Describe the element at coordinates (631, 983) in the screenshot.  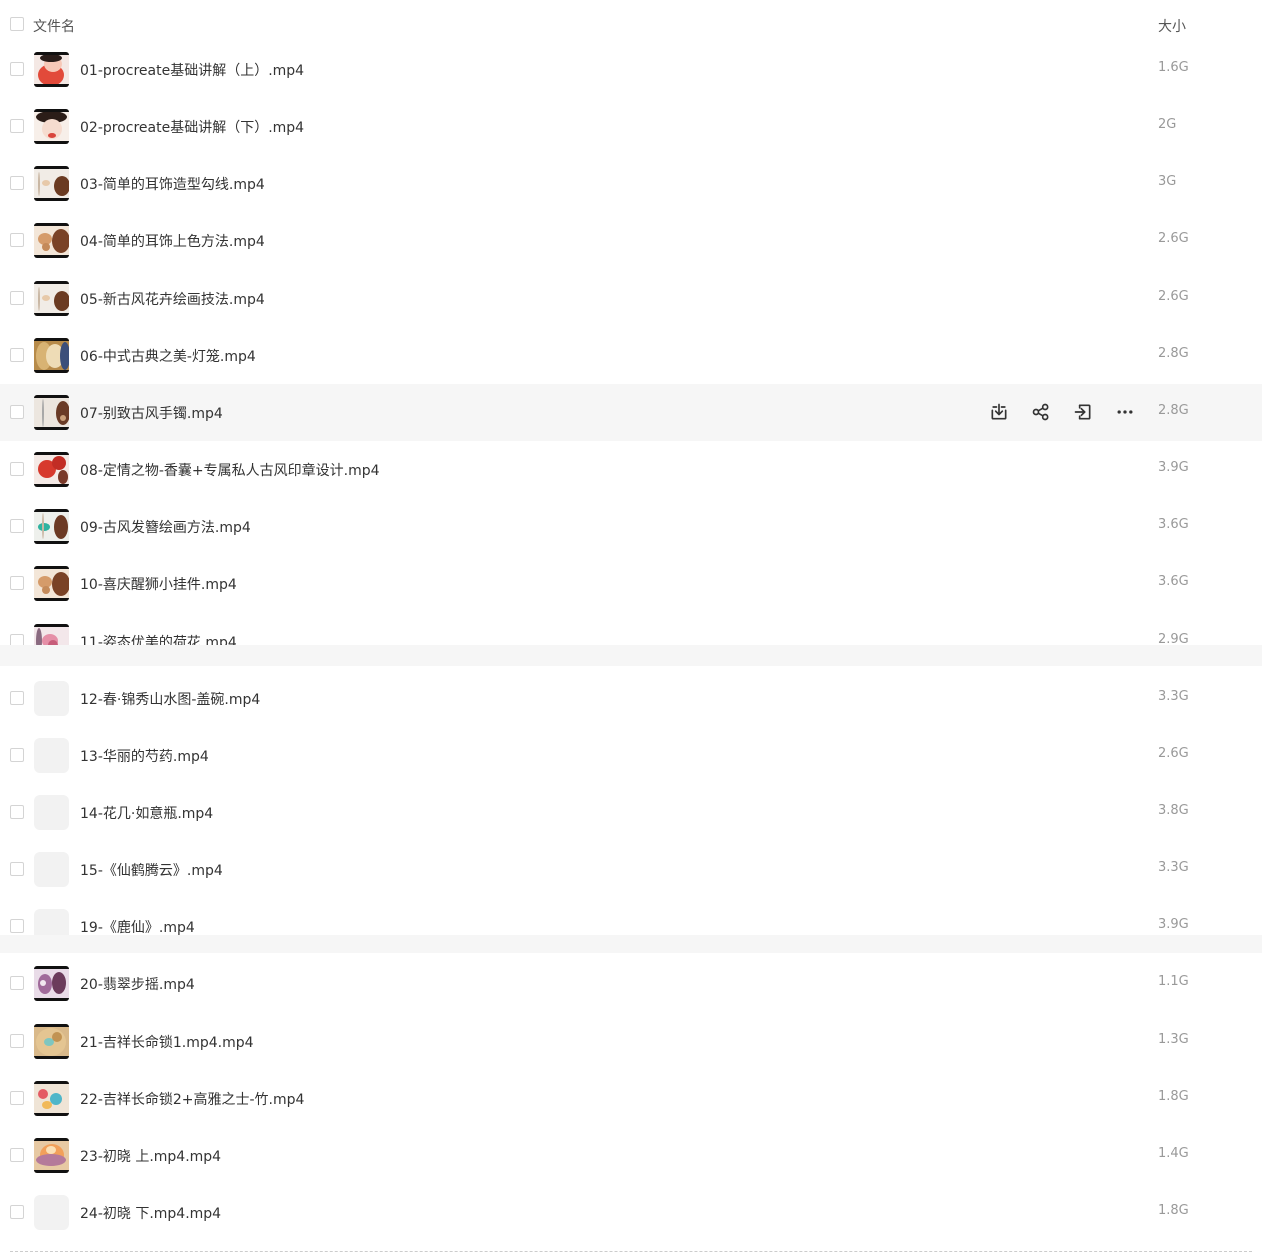
I see `file-row: 20-翡翠步摇.mp4 1.1G` at that location.